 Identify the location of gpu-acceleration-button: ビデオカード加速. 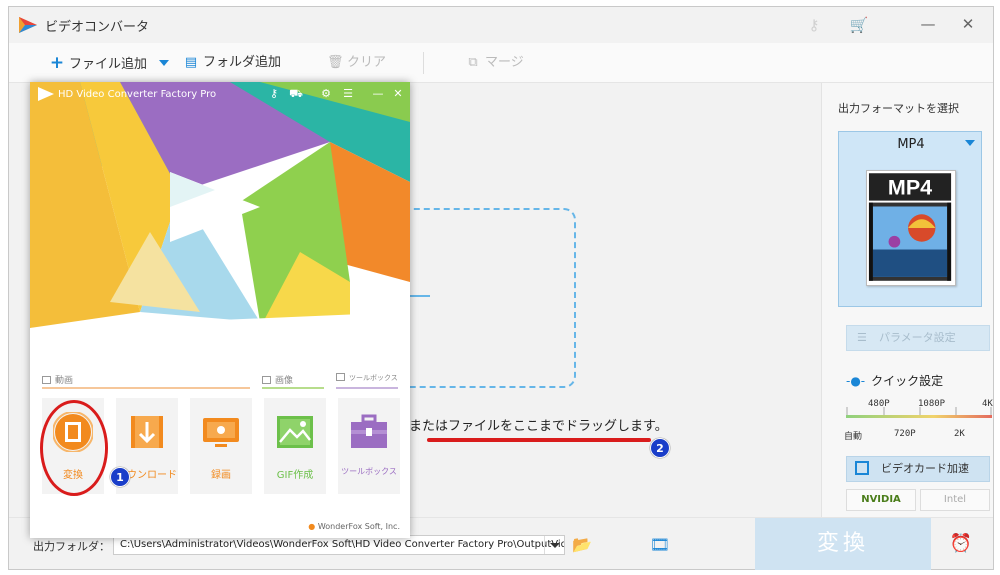
(918, 469).